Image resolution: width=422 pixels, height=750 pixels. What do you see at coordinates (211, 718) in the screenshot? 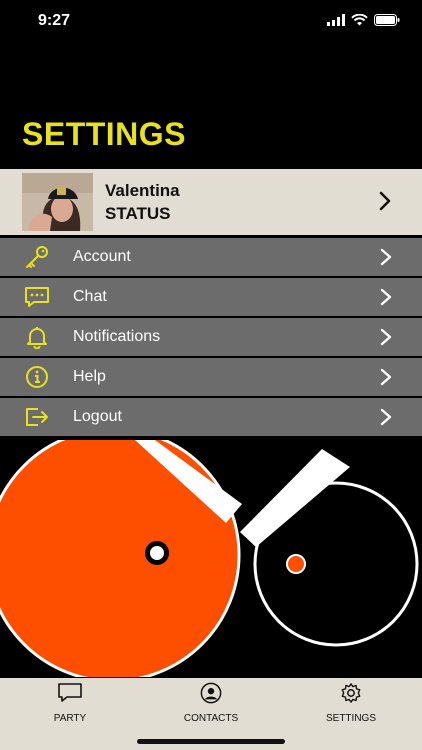
I see `tab-label: CONTACTS` at bounding box center [211, 718].